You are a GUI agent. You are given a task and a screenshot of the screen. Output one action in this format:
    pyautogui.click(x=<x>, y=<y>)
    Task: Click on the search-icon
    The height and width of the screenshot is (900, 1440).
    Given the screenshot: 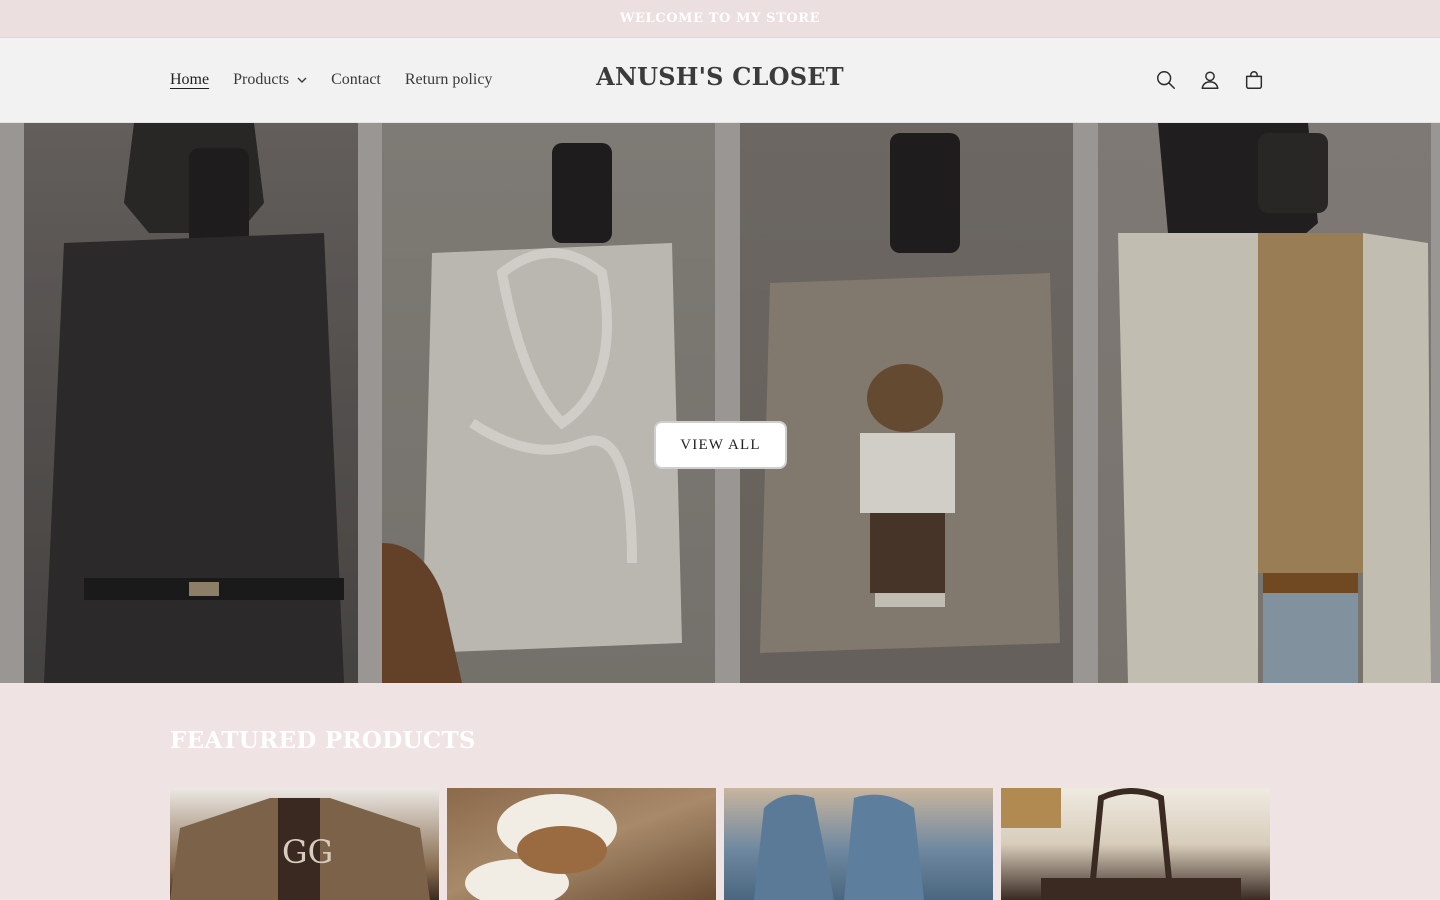 What is the action you would take?
    pyautogui.click(x=1166, y=80)
    